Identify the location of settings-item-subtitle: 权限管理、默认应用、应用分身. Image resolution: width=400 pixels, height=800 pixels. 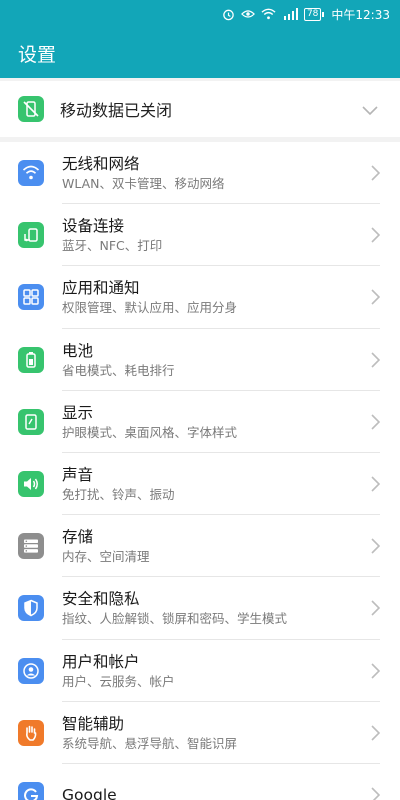
(150, 308).